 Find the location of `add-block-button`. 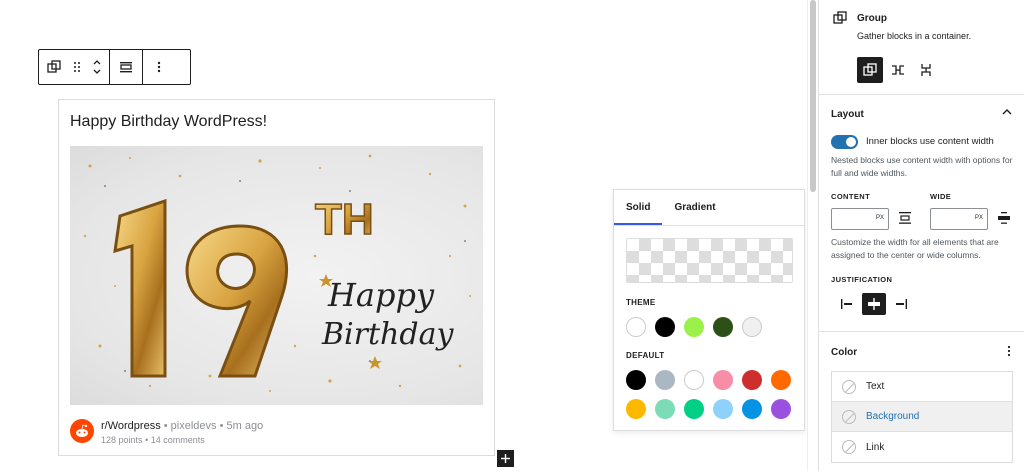

add-block-button is located at coordinates (505, 458).